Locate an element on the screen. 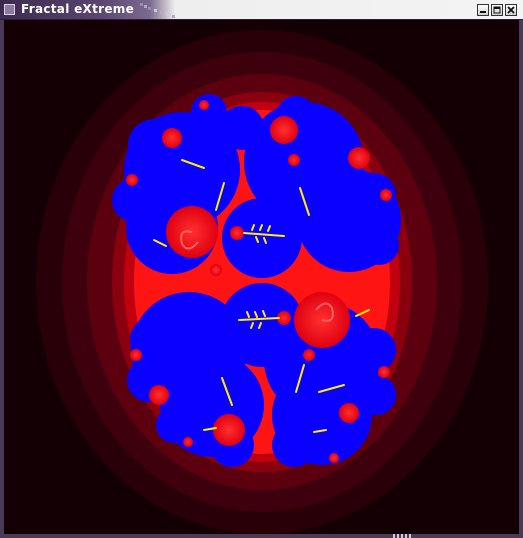  close-icon is located at coordinates (511, 10).